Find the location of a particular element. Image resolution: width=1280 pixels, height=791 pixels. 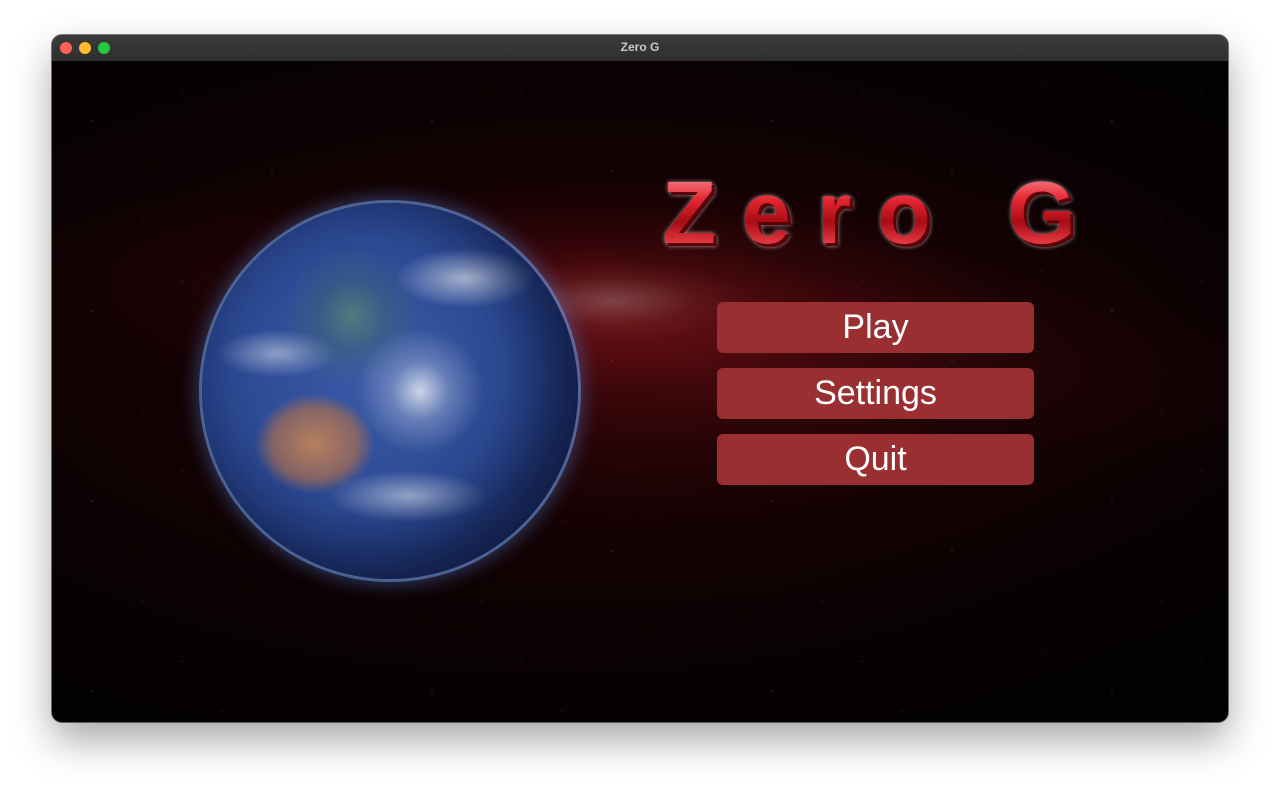

main-menu: Play Settings Quit is located at coordinates (875, 401).